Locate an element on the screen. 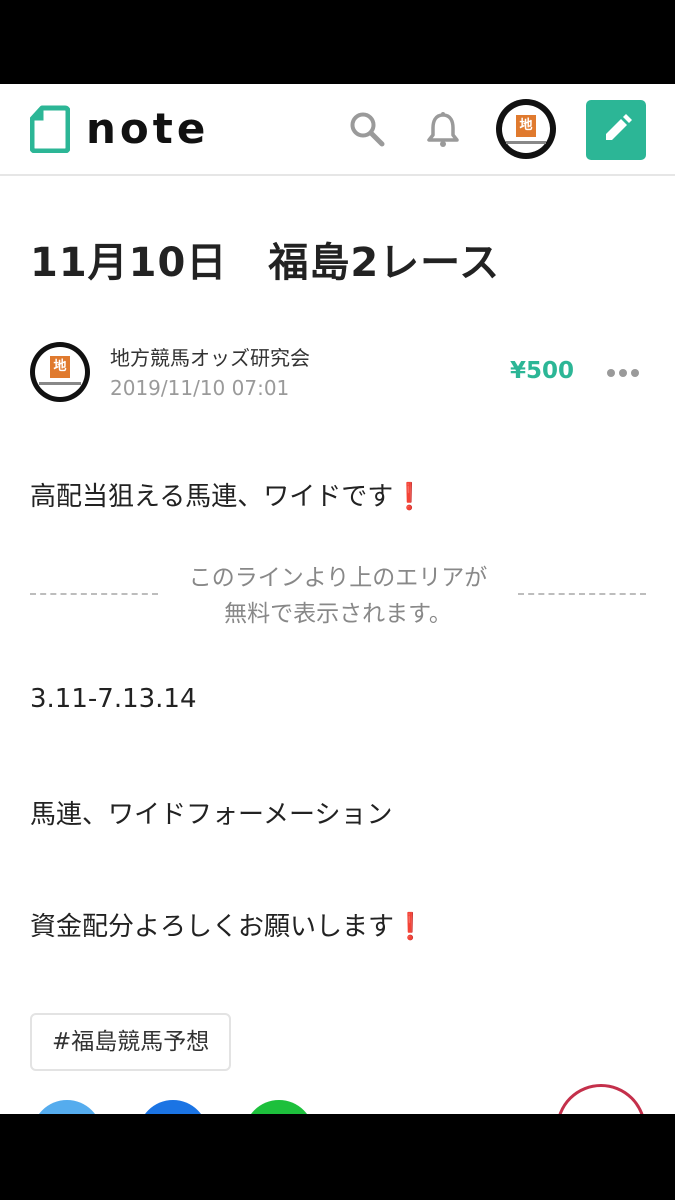  bell-icon is located at coordinates (443, 129).